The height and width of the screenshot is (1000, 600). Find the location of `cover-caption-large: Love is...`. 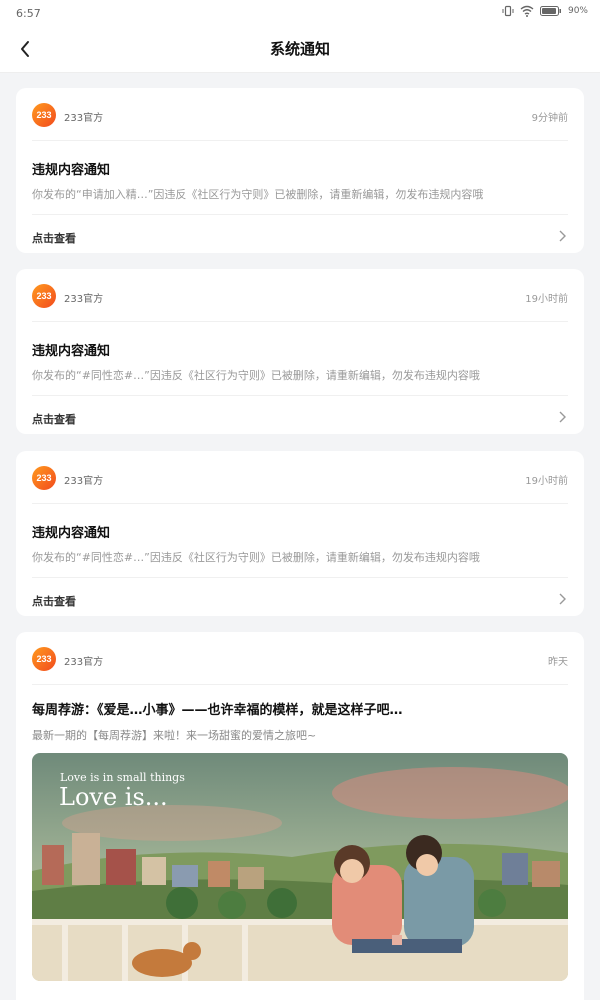

cover-caption-large: Love is... is located at coordinates (113, 797).